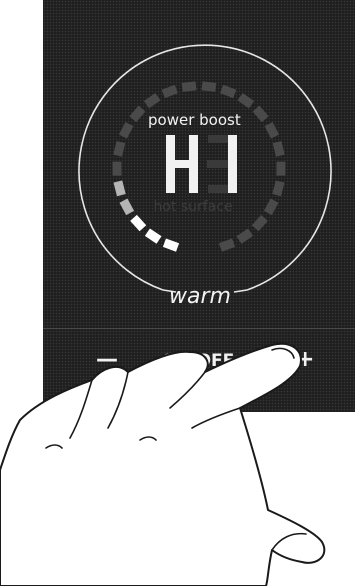 This screenshot has width=355, height=586. Describe the element at coordinates (200, 296) in the screenshot. I see `warm-button: warm` at that location.